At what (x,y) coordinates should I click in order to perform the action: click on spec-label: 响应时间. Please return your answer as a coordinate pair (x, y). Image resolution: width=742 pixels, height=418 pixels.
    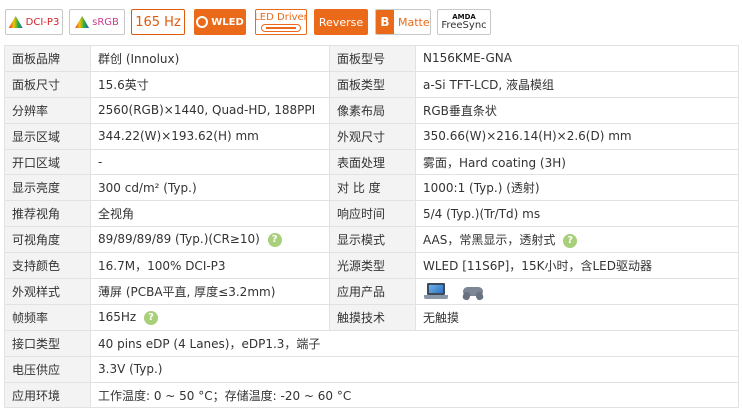
    Looking at the image, I should click on (372, 214).